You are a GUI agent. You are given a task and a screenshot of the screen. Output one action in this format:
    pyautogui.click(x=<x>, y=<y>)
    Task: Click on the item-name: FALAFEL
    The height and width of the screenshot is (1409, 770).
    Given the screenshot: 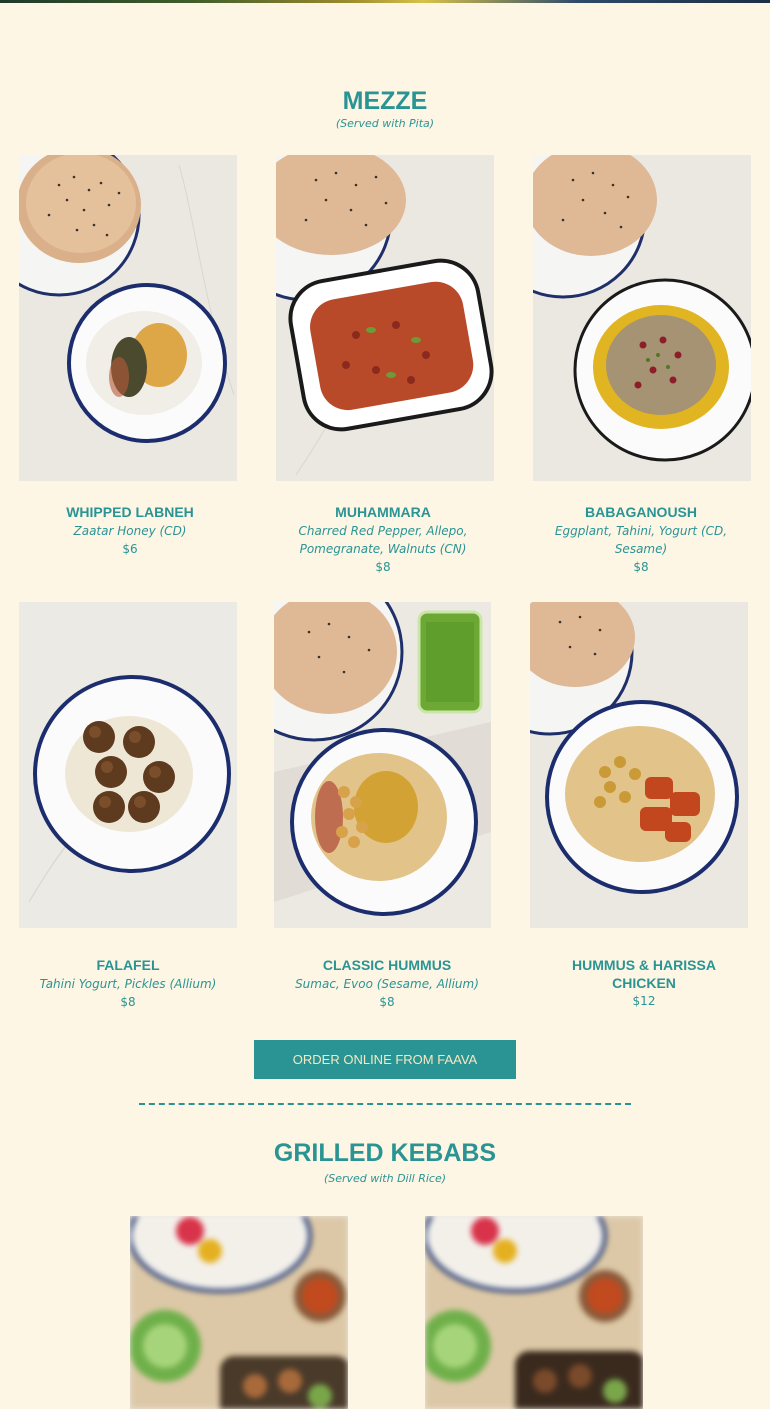 What is the action you would take?
    pyautogui.click(x=128, y=965)
    